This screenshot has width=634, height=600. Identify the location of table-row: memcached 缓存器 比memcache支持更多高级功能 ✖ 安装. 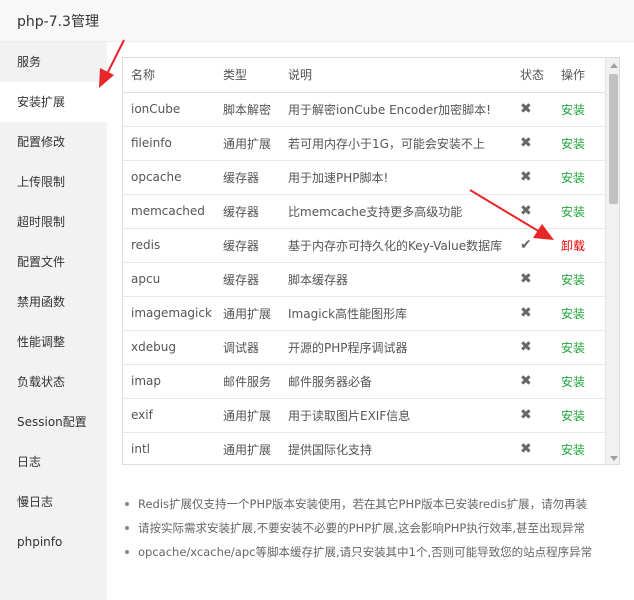
(364, 211).